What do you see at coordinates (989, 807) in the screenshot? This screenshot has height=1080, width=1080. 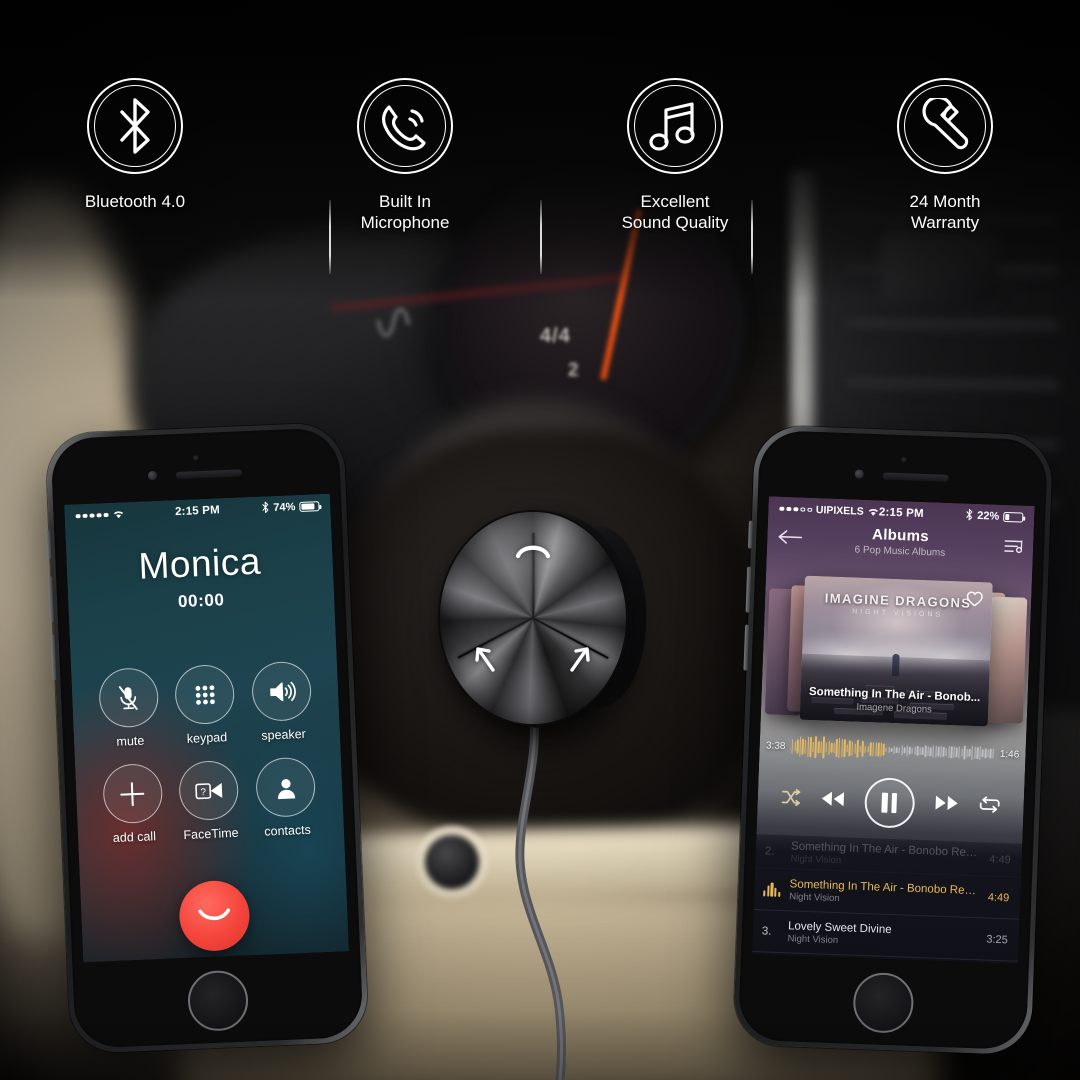 I see `repeat-icon` at bounding box center [989, 807].